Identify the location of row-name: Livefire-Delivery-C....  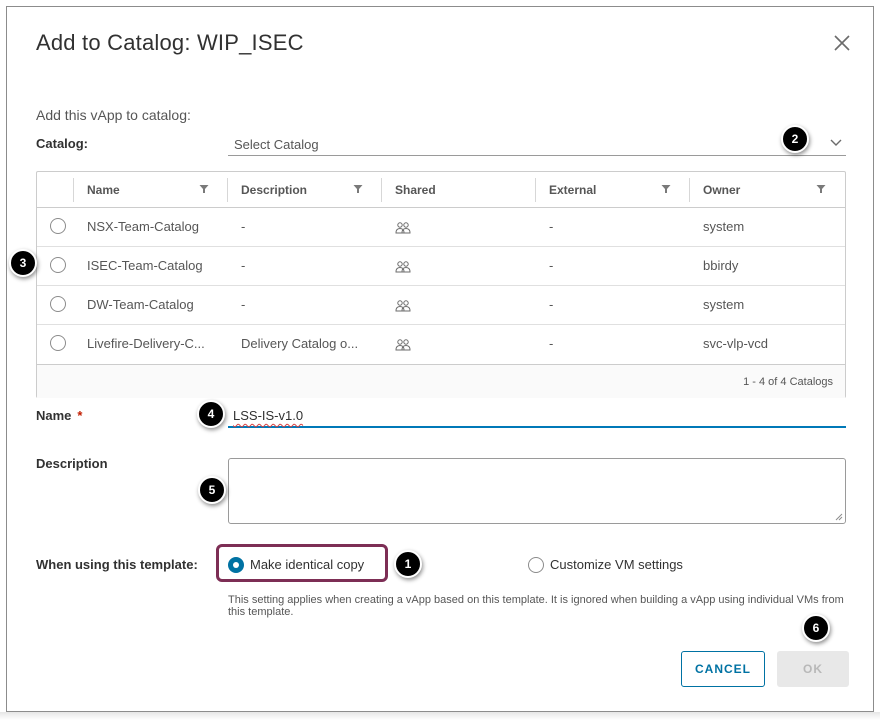
(146, 343).